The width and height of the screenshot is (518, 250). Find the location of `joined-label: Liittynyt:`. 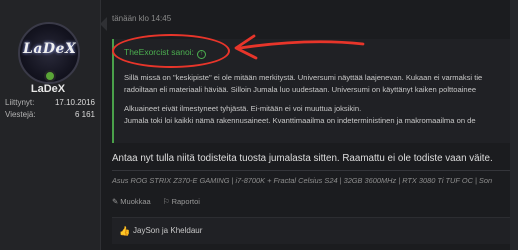

joined-label: Liittynyt: is located at coordinates (20, 102).